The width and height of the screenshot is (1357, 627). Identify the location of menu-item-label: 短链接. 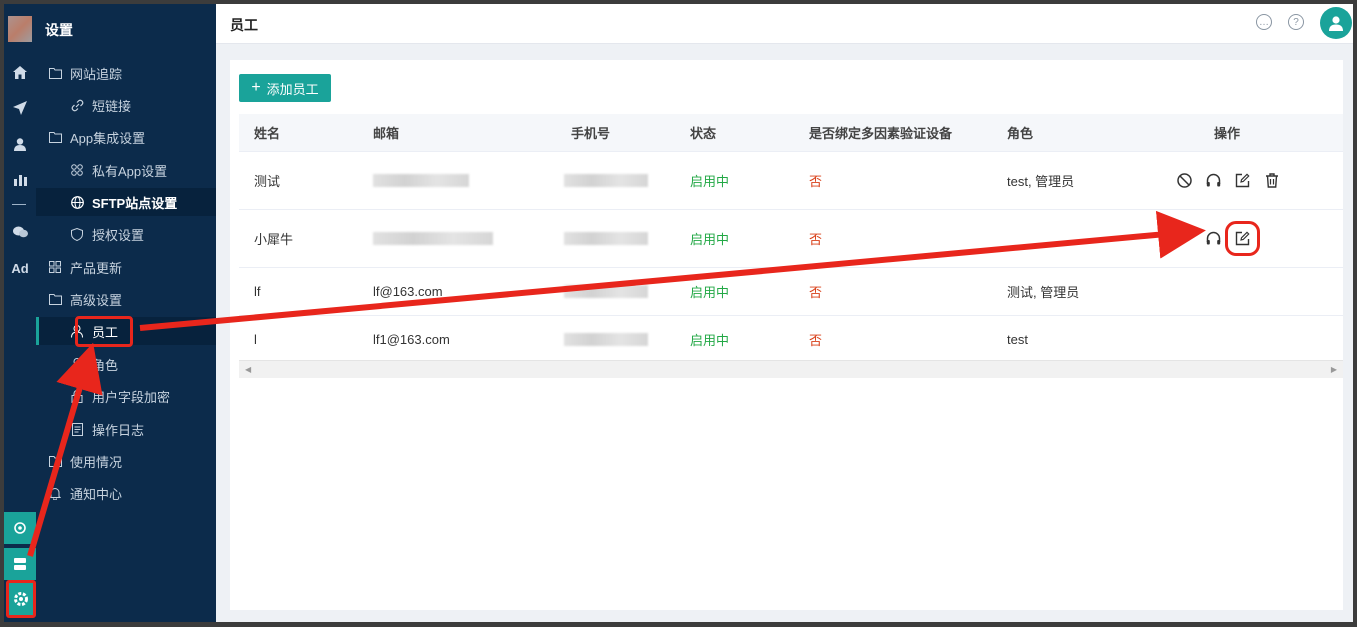
(112, 106).